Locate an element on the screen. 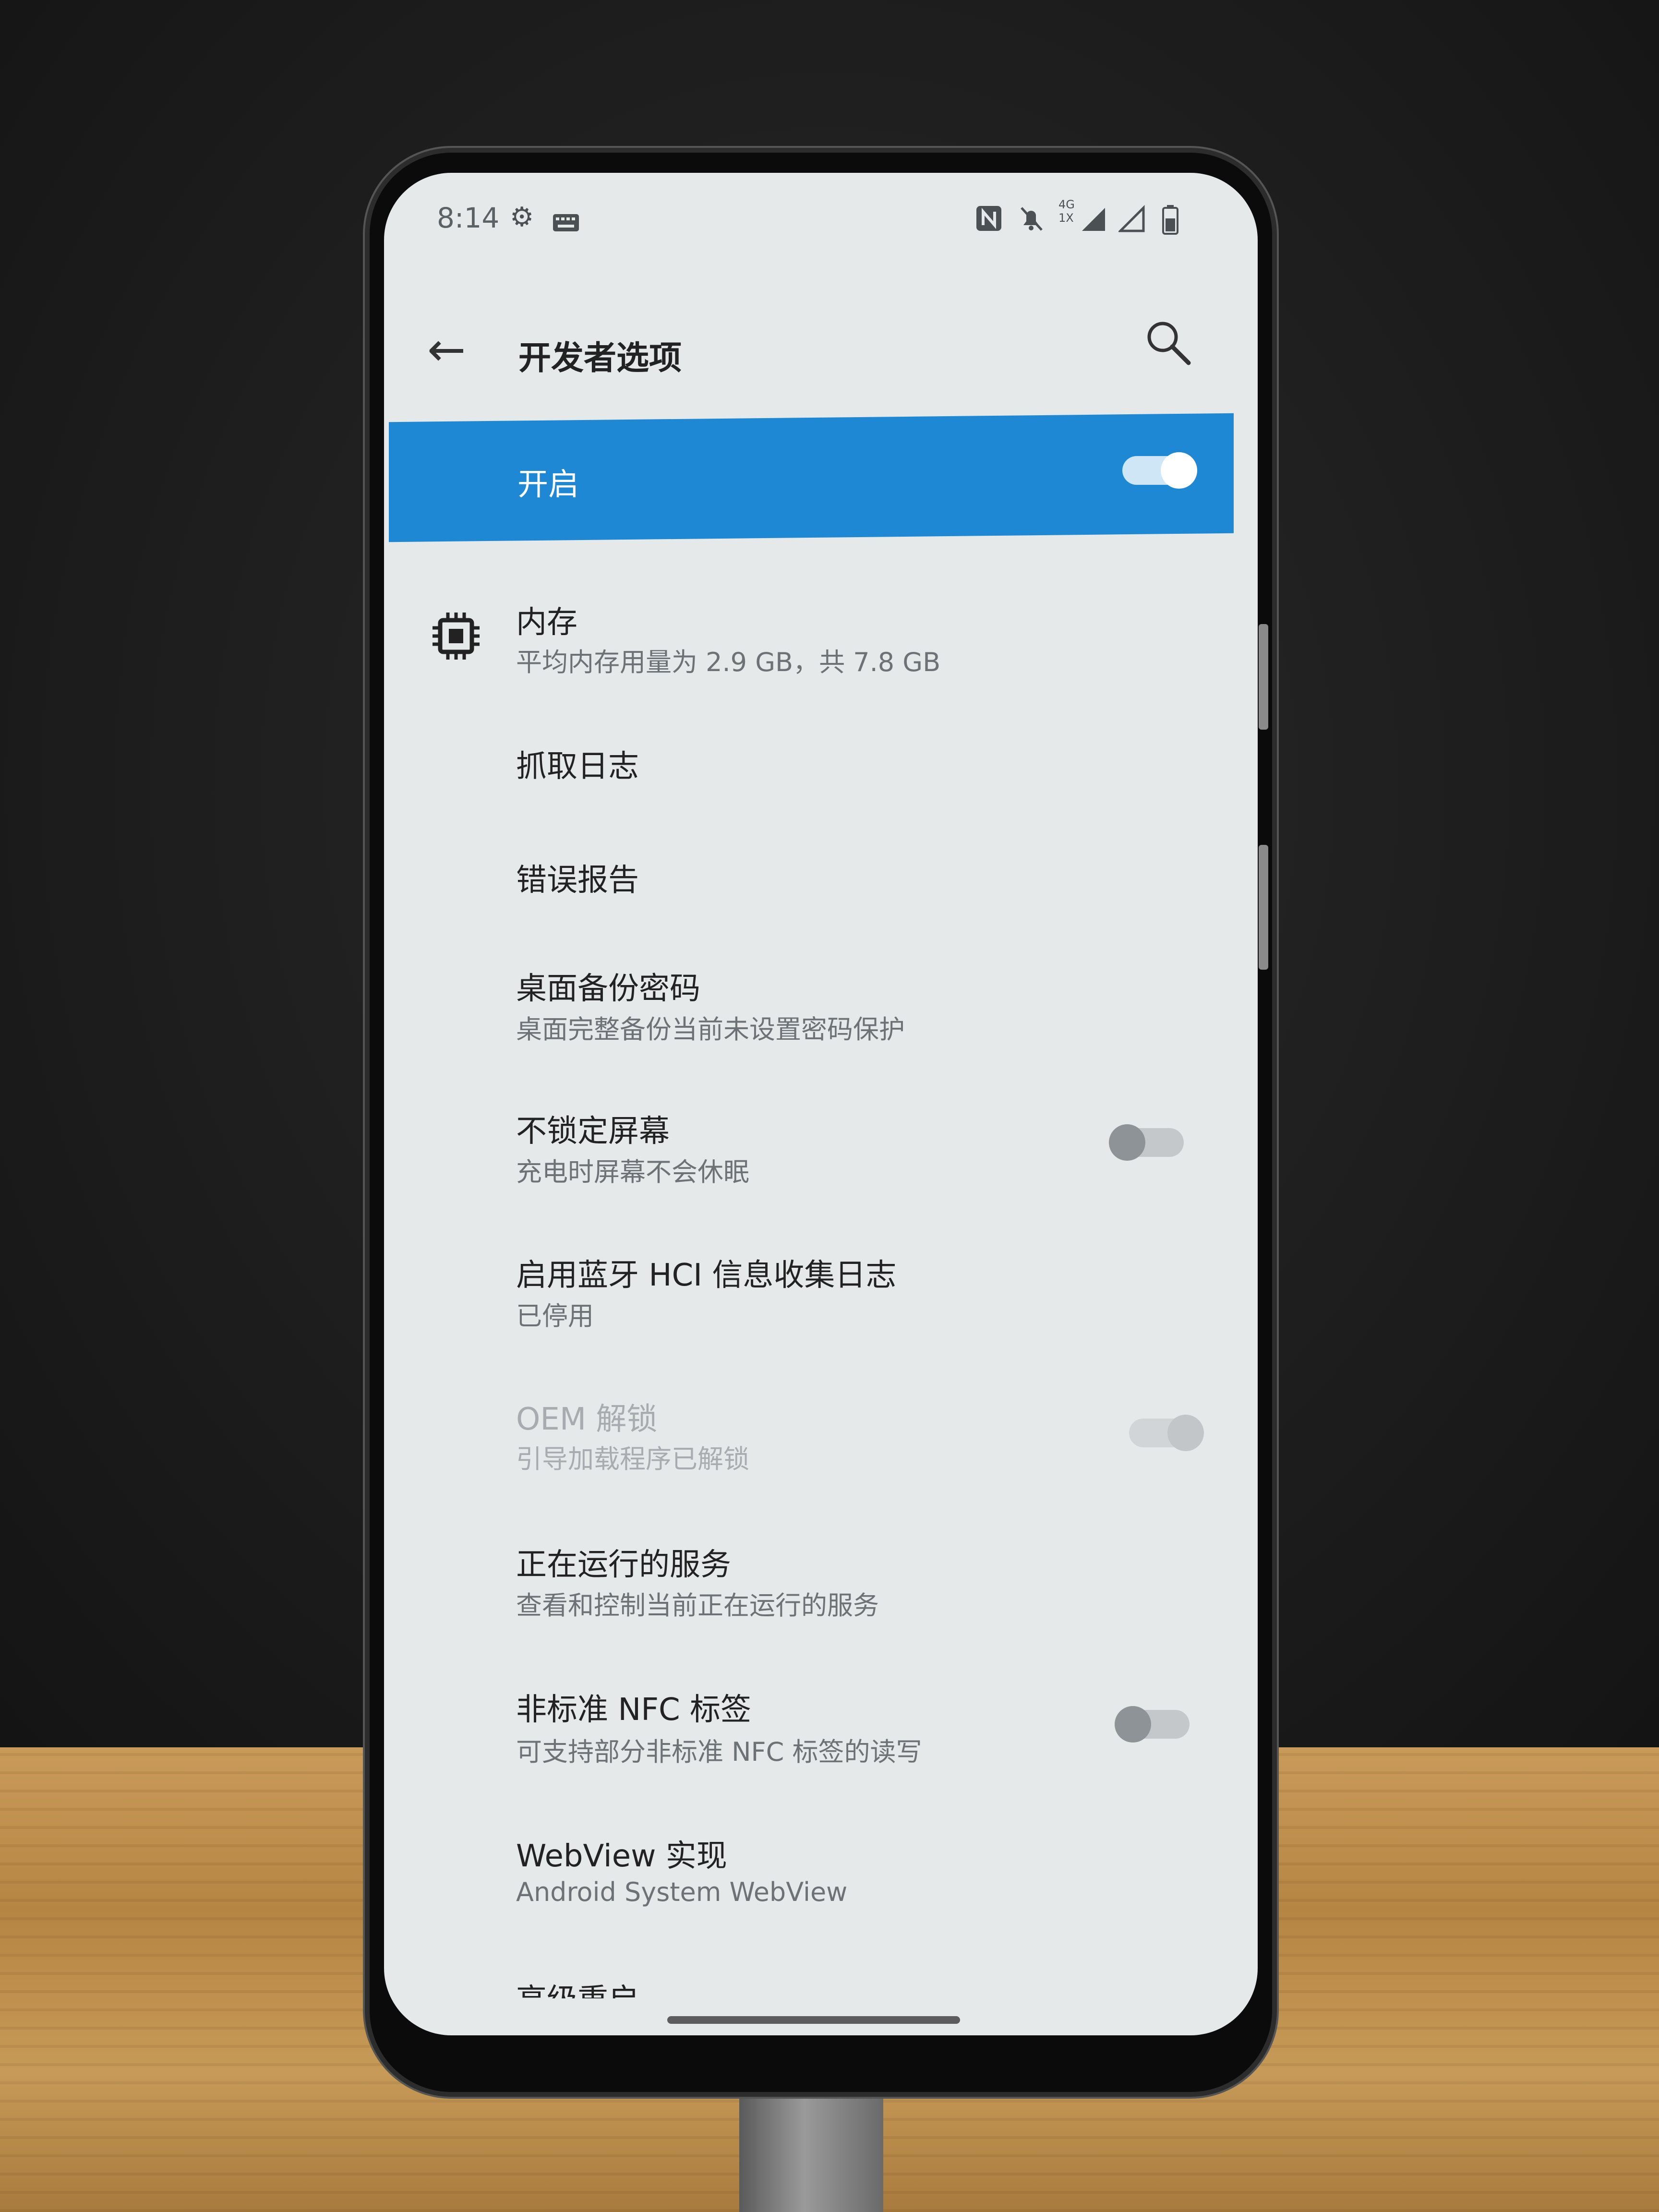 The width and height of the screenshot is (1659, 2212). enable-label: 开启 is located at coordinates (548, 485).